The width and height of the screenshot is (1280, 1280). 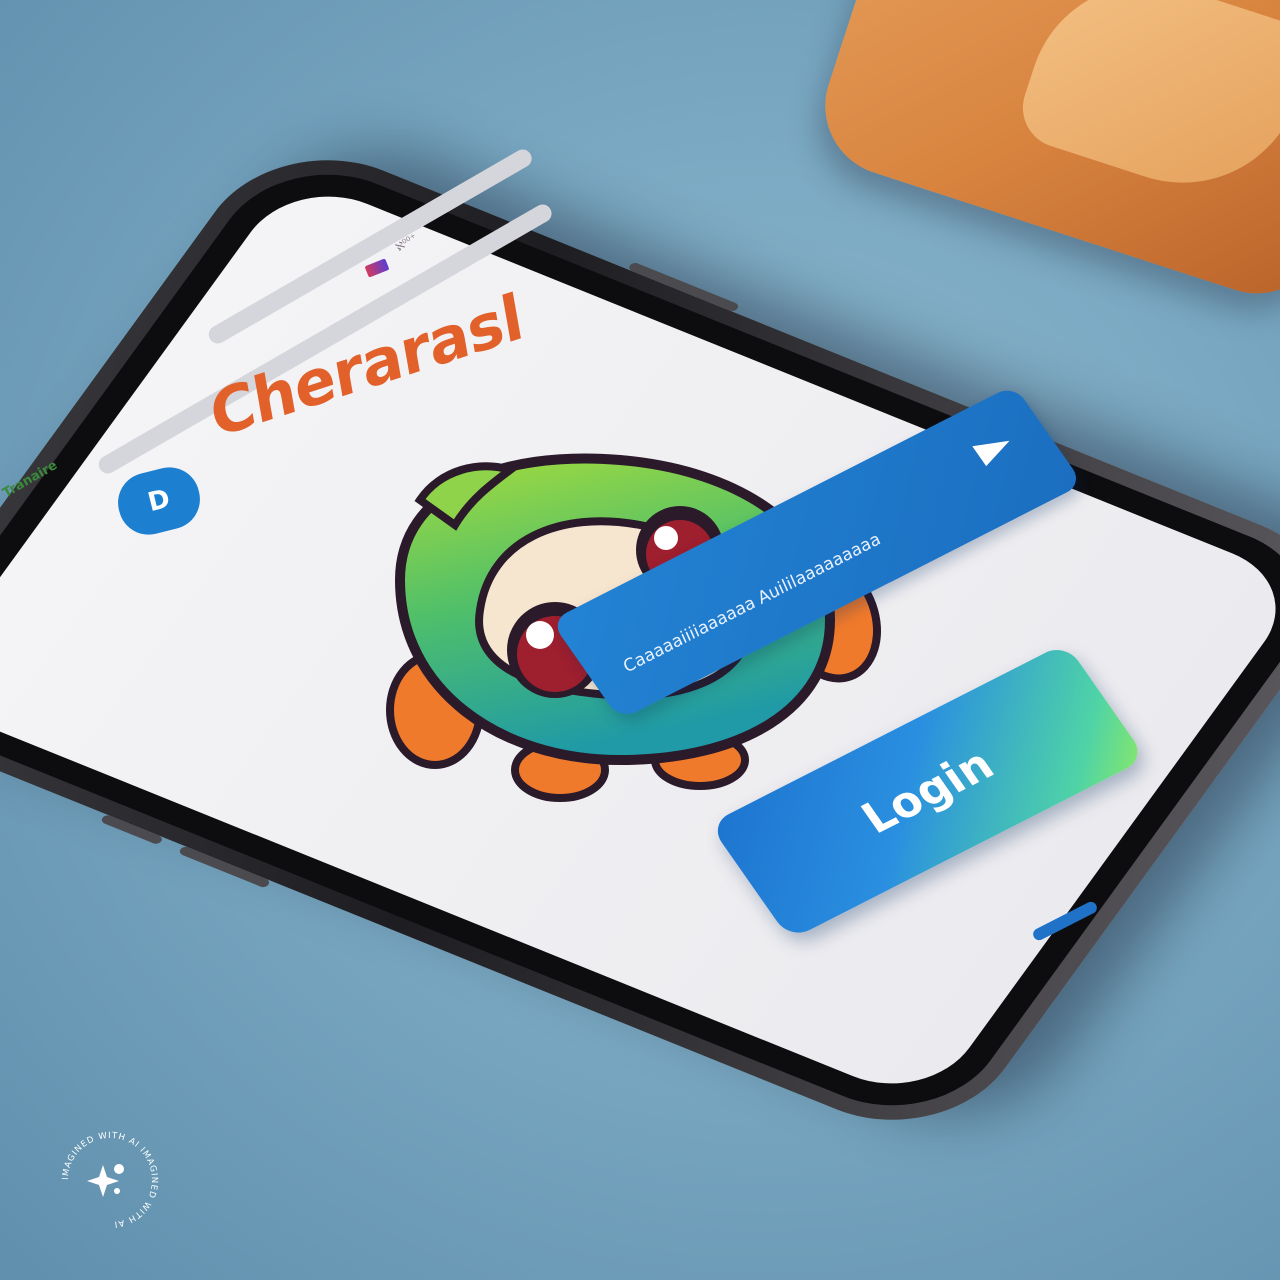 What do you see at coordinates (105, 1180) in the screenshot?
I see `sparkle-icon` at bounding box center [105, 1180].